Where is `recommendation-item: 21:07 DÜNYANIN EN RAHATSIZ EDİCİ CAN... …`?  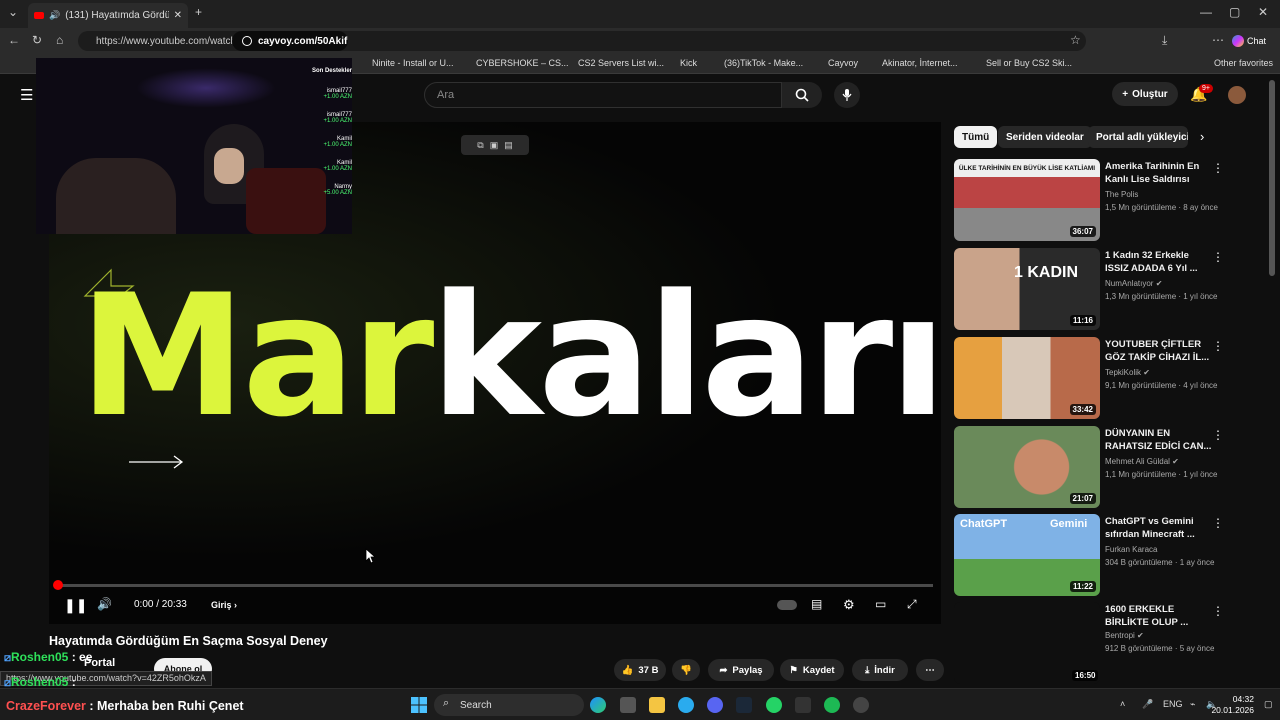
recommendation-item: 21:07 DÜNYANIN EN RAHATSIZ EDİCİ CAN... … is located at coordinates (1104, 468).